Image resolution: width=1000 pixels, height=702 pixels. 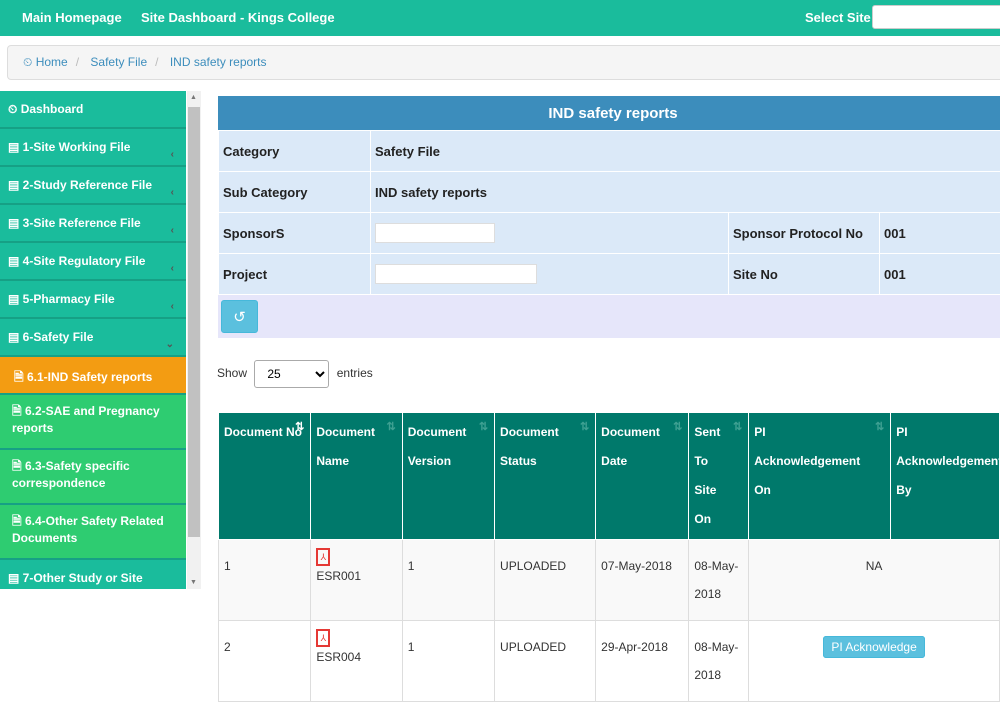 What do you see at coordinates (719, 580) in the screenshot?
I see `cell-sent: 08-May-2018` at bounding box center [719, 580].